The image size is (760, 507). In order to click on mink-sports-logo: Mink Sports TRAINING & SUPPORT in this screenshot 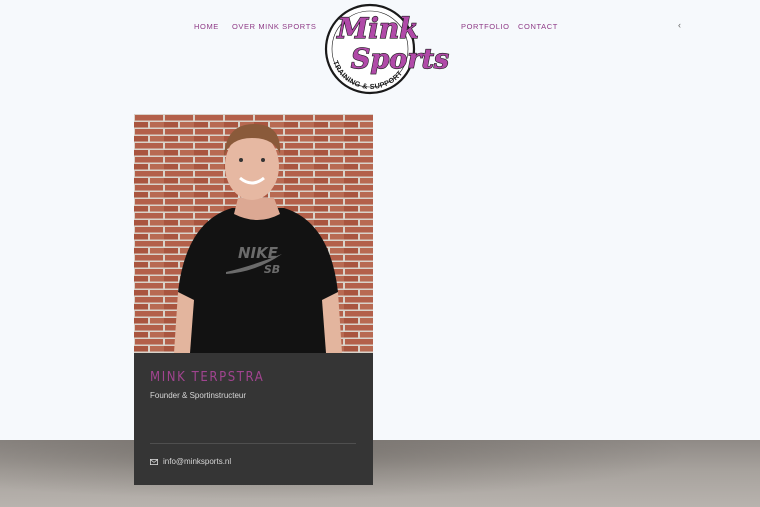, I will do `click(381, 49)`.